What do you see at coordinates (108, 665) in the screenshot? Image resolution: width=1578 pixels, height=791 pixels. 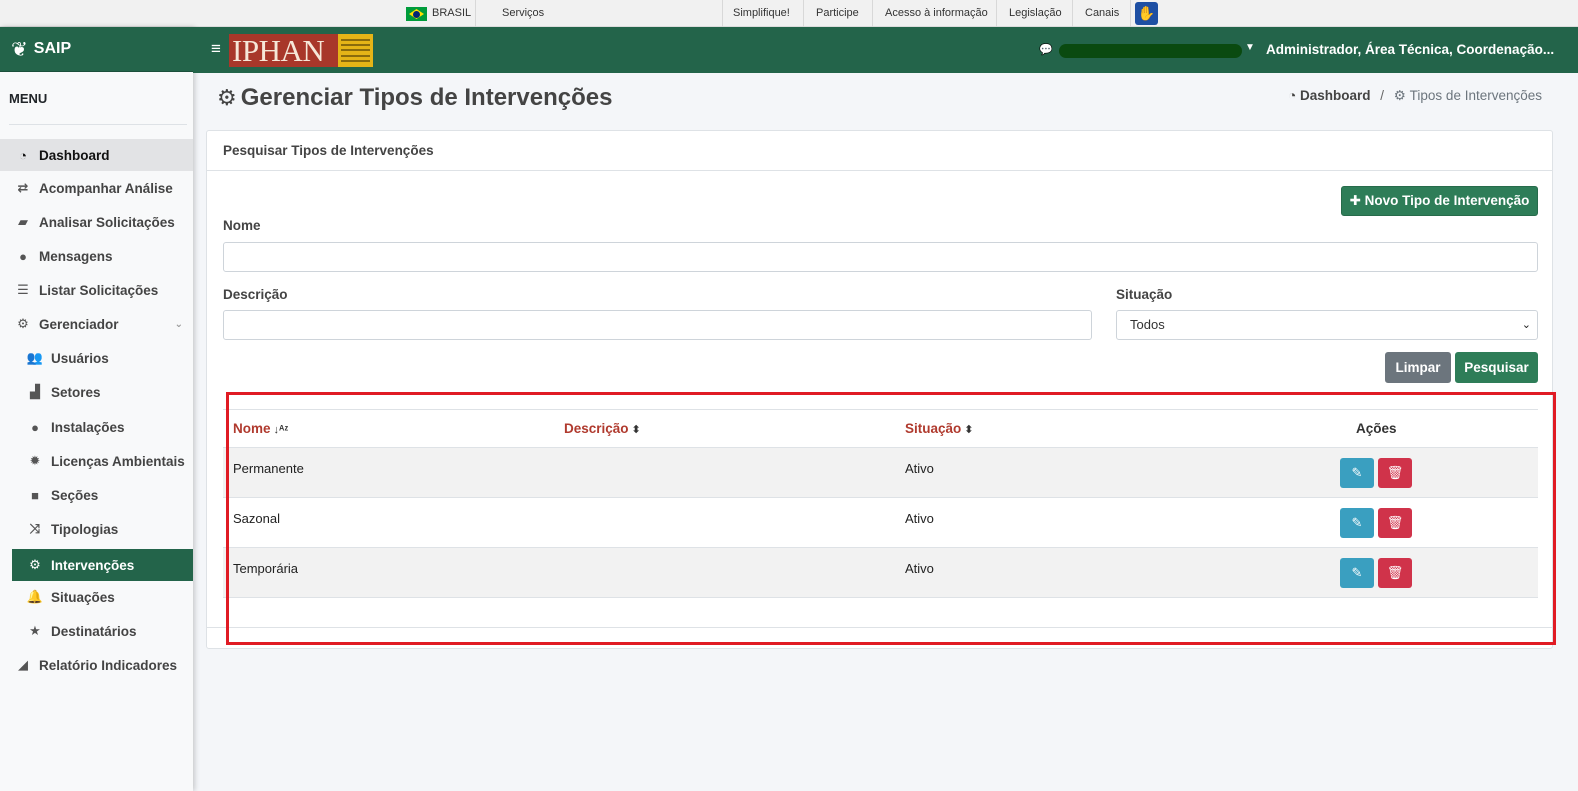 I see `sidebar-item-label: Relatório Indicadores` at bounding box center [108, 665].